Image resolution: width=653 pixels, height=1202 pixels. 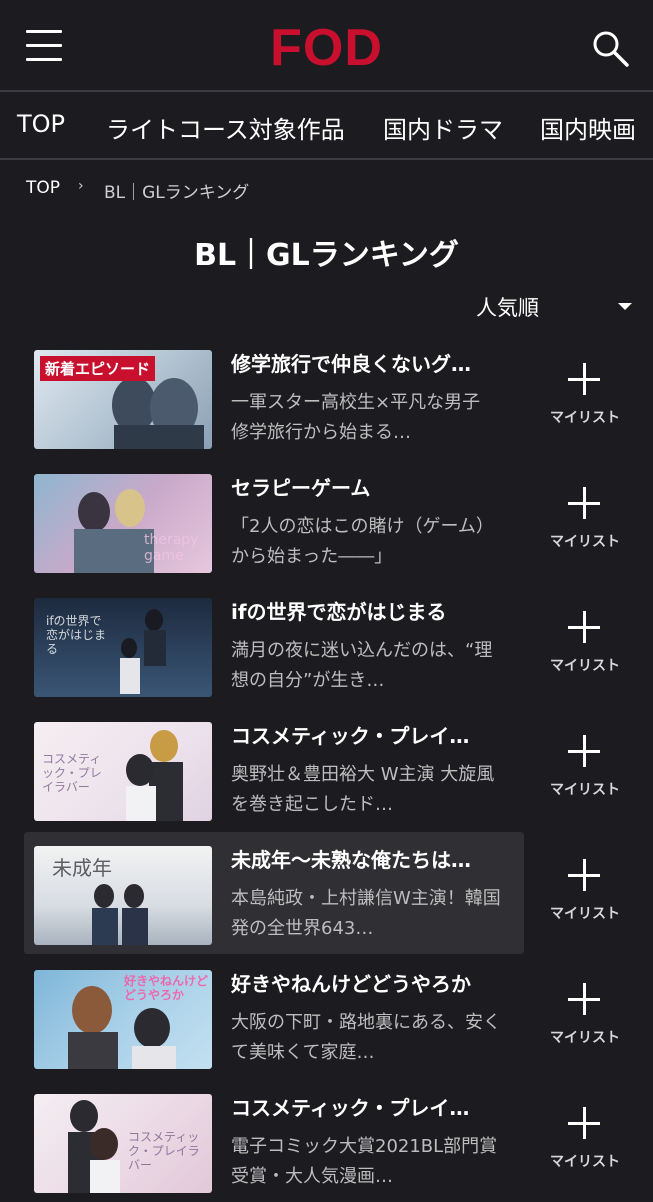 I want to click on item-title: セラピーゲーム, so click(x=301, y=488).